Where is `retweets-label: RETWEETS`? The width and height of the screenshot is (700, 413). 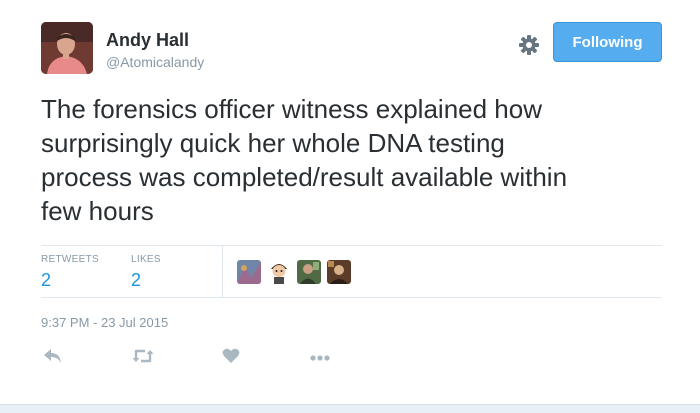
retweets-label: RETWEETS is located at coordinates (70, 259).